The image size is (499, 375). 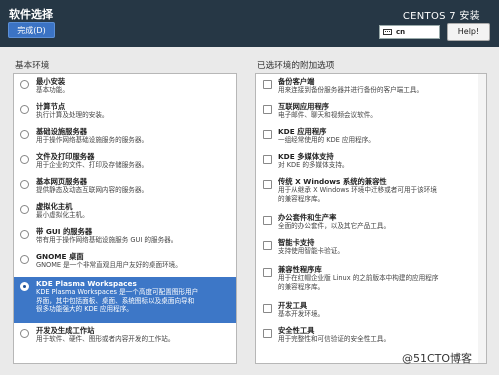 I want to click on item-description: 对 KDE 的多媒体支持。, so click(x=313, y=165).